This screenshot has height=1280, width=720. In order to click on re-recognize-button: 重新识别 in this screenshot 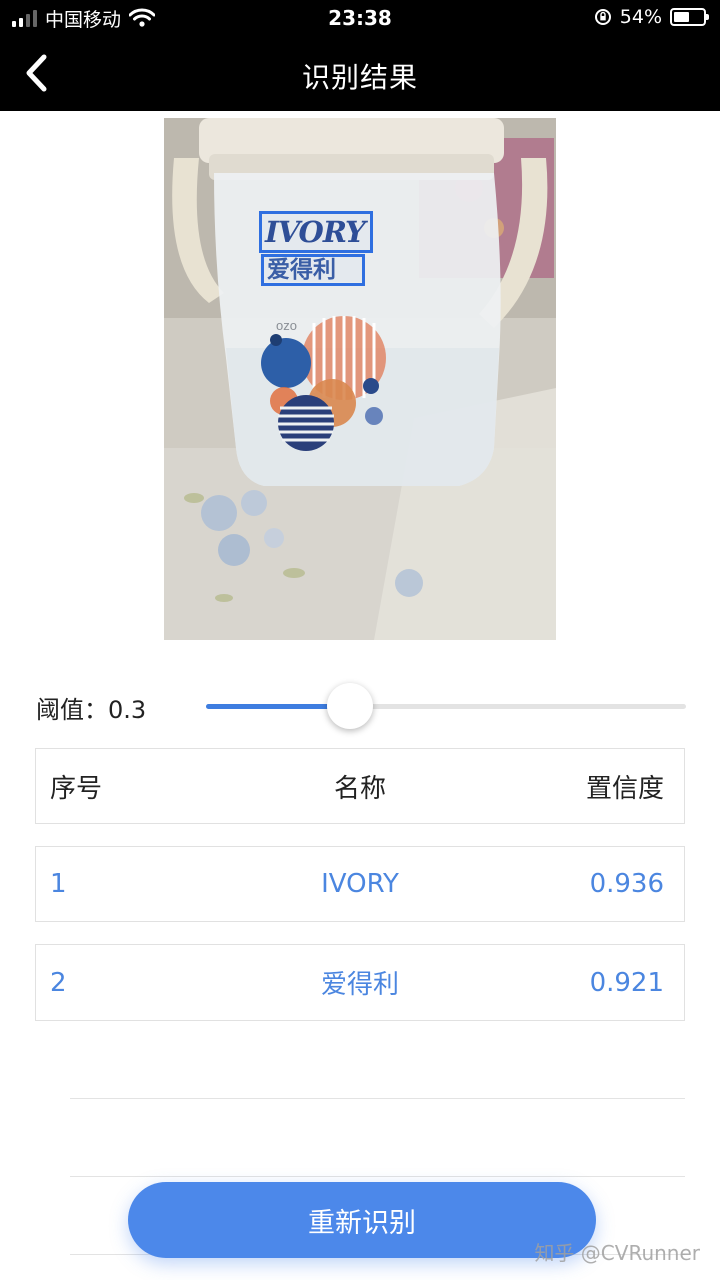, I will do `click(362, 1220)`.